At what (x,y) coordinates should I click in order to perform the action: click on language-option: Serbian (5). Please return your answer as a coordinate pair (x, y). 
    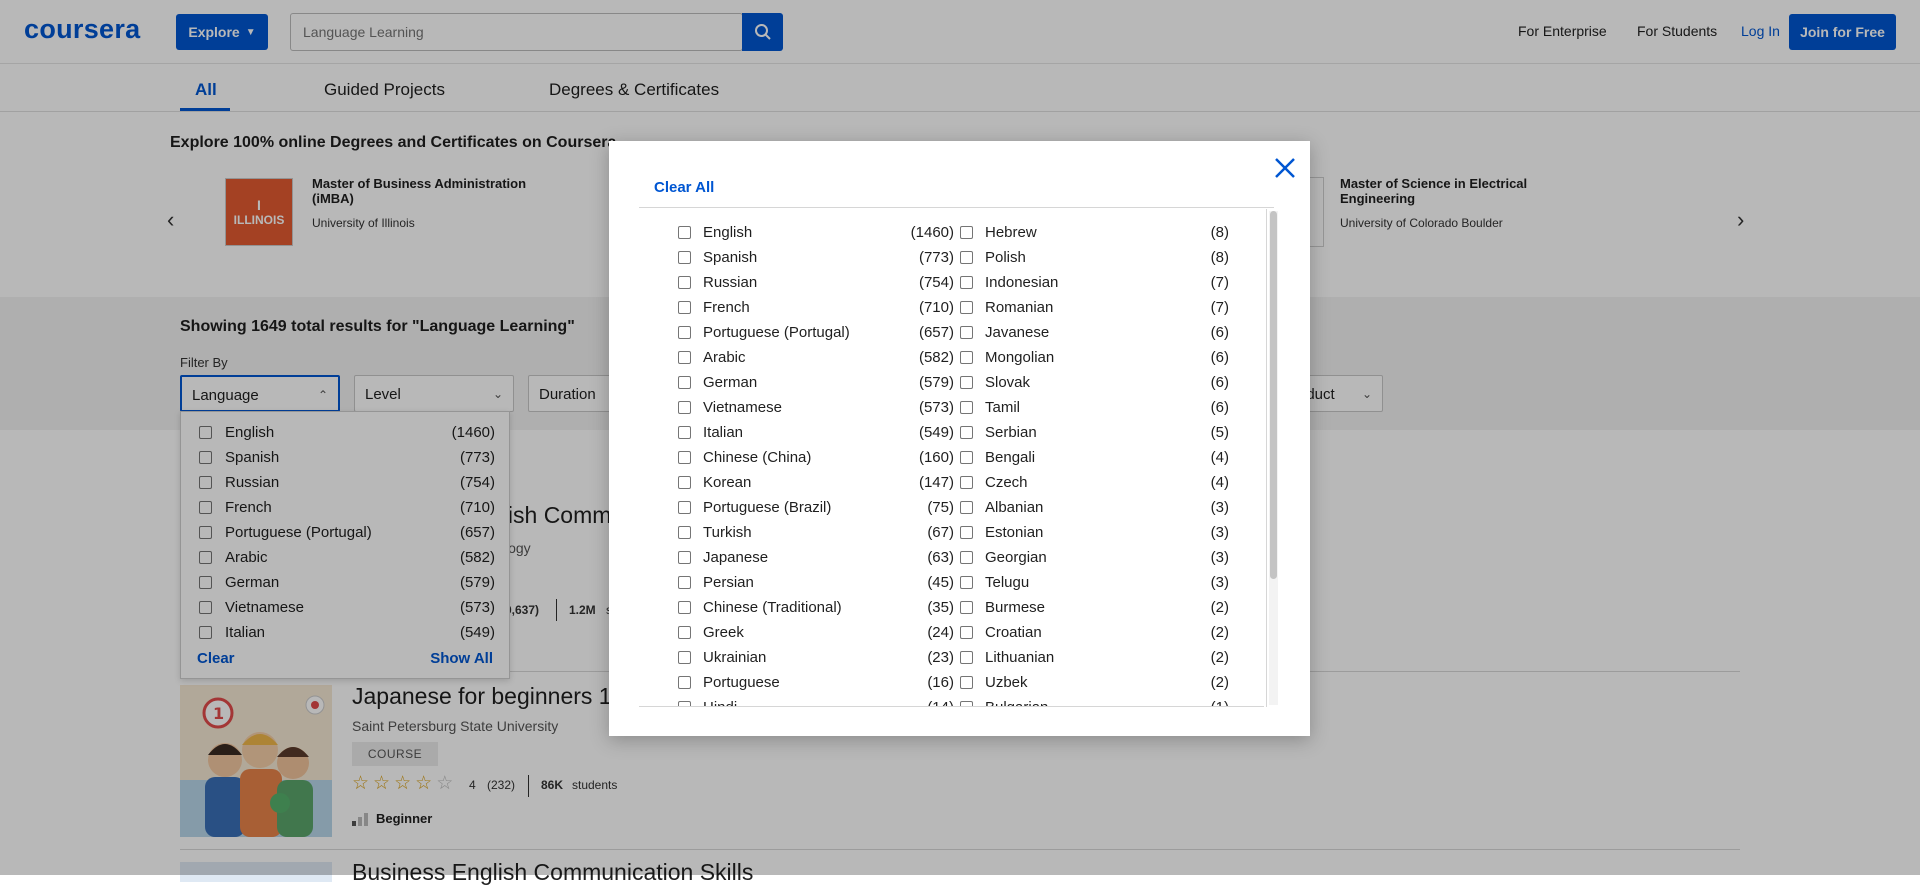
    Looking at the image, I should click on (1094, 432).